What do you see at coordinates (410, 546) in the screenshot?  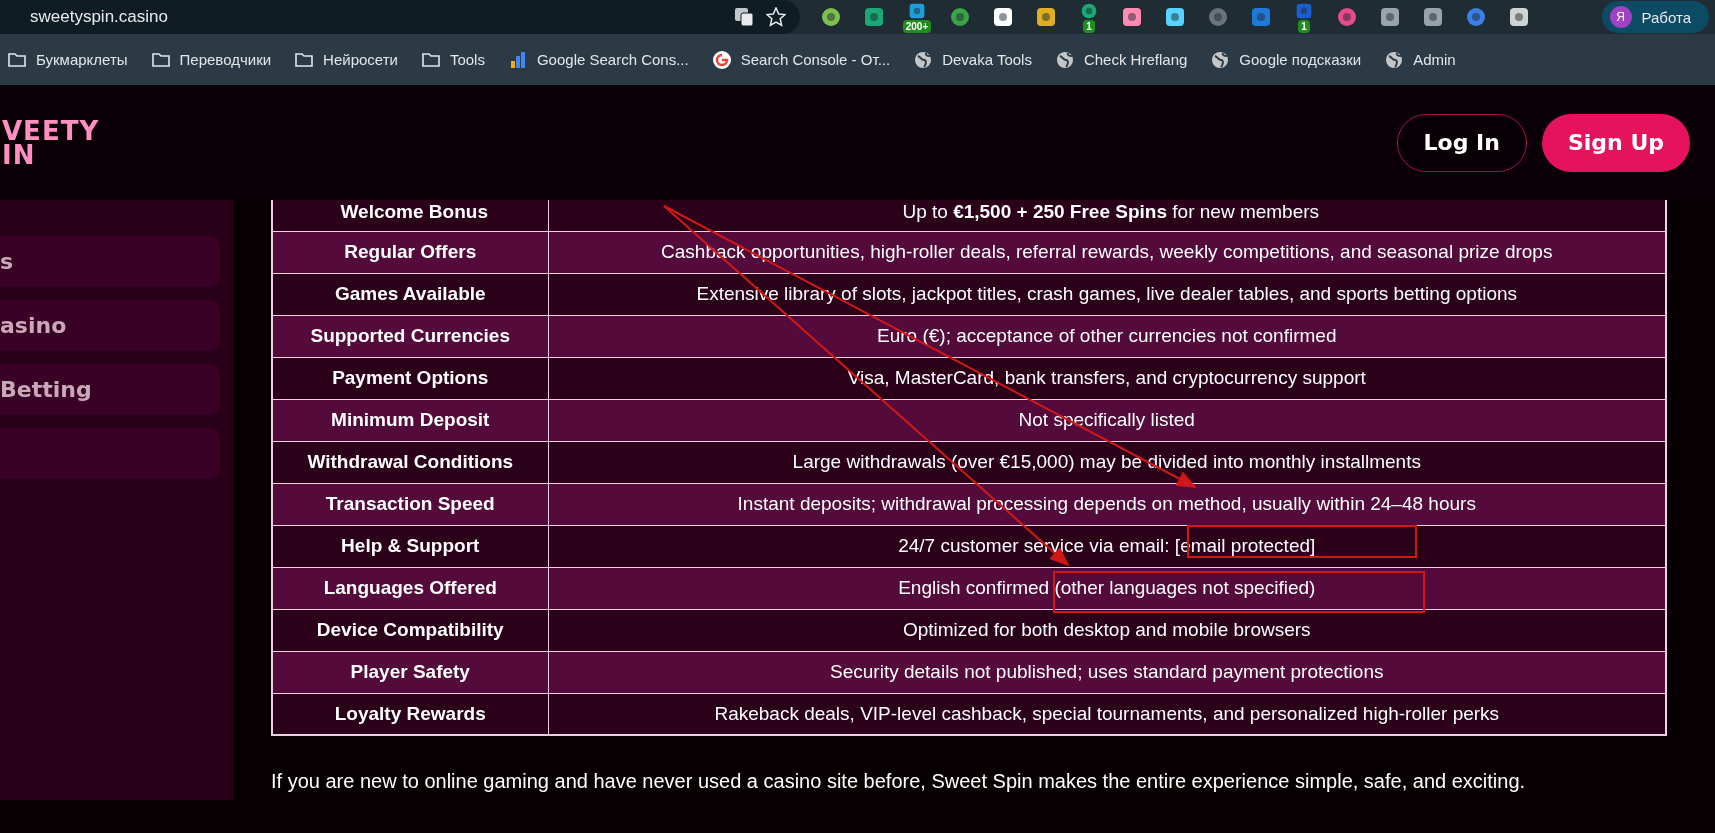 I see `row-label: Help & Support` at bounding box center [410, 546].